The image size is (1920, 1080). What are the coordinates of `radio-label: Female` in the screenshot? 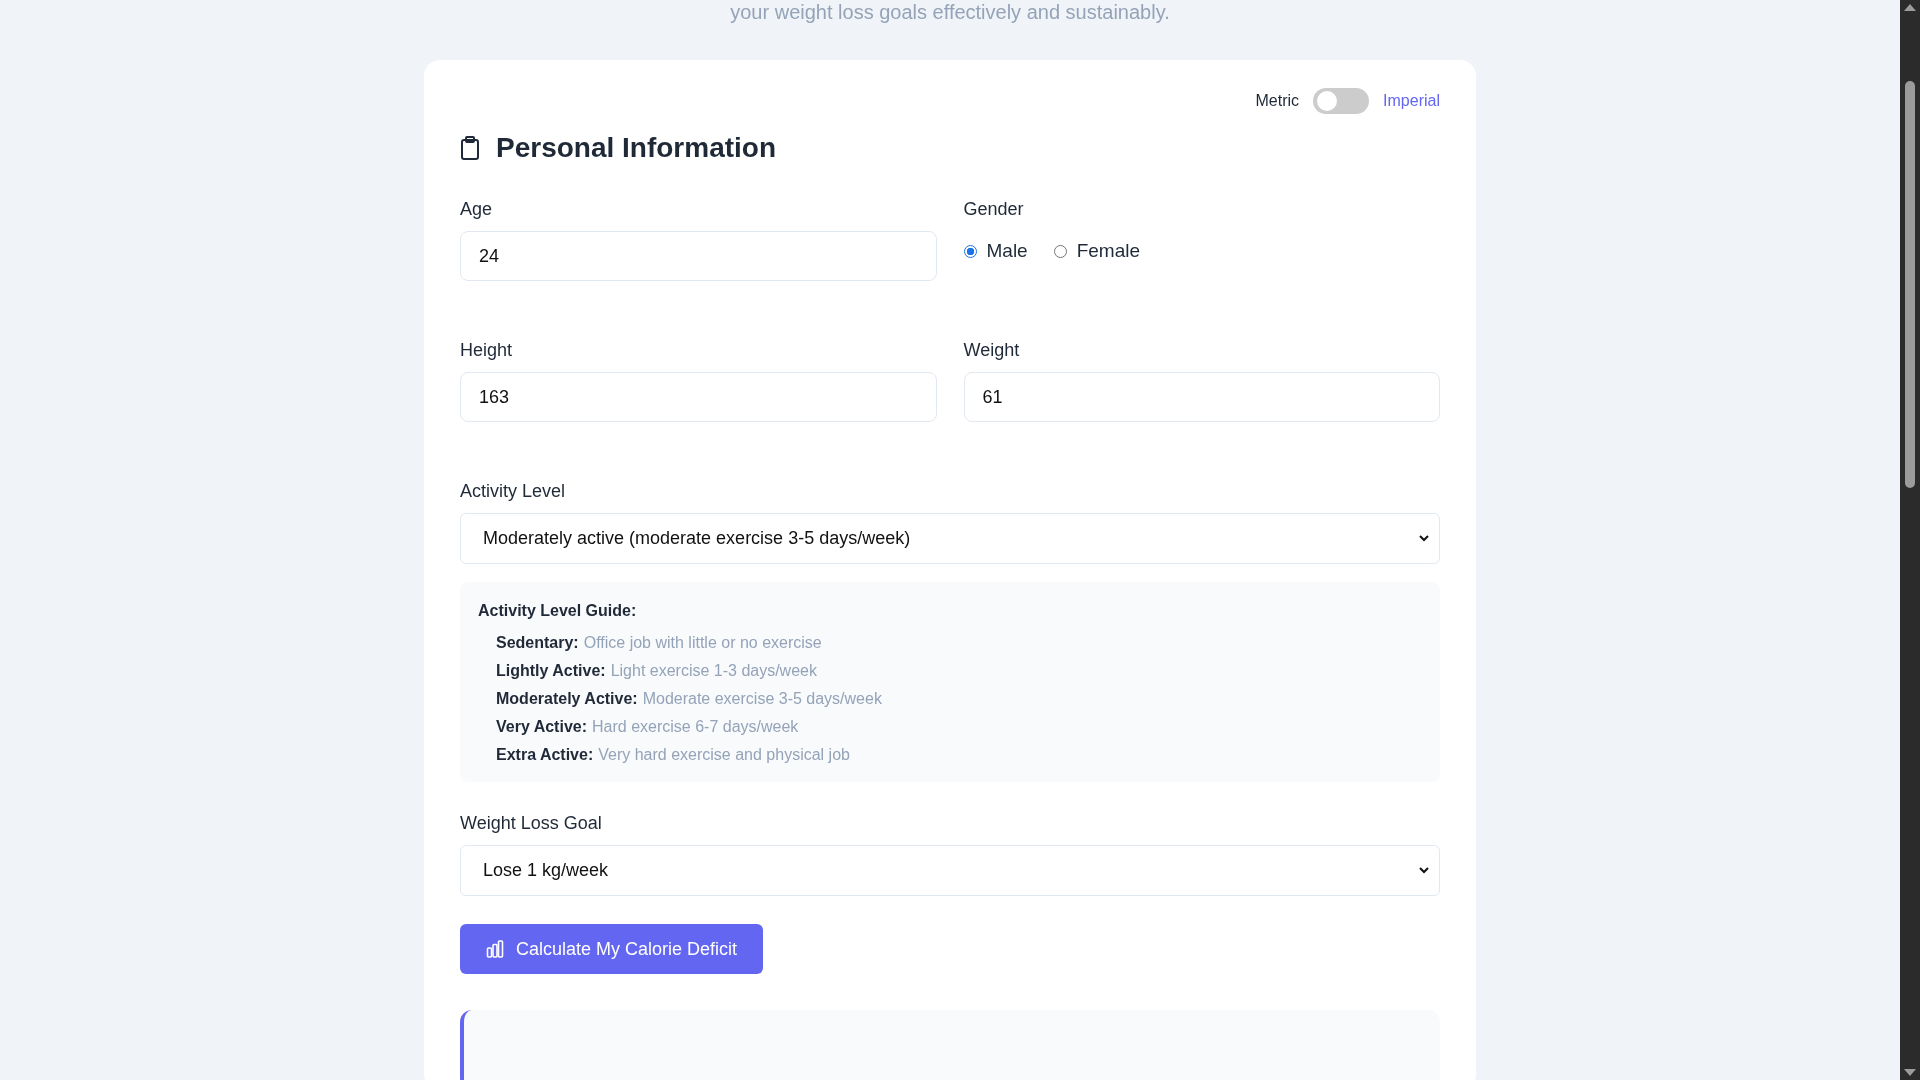 It's located at (1108, 251).